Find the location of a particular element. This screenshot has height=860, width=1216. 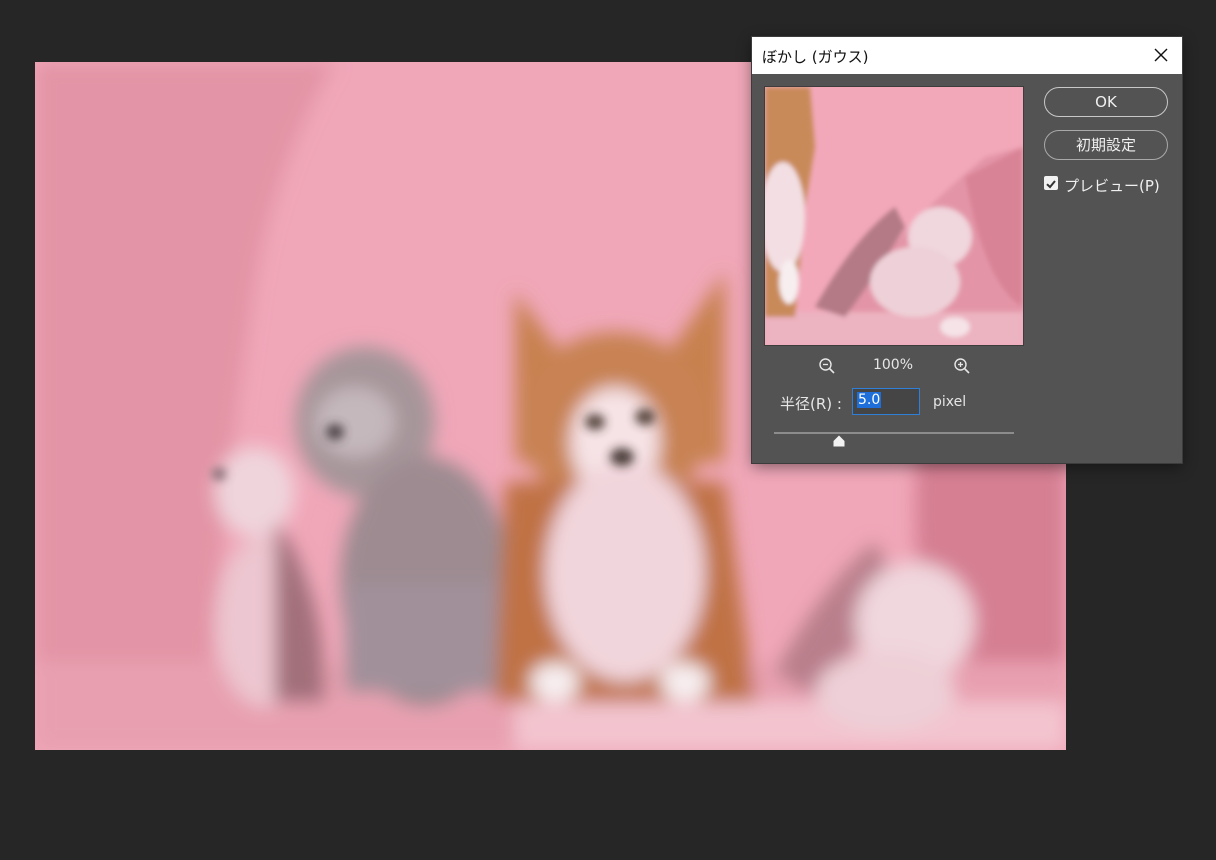

dialog-titlebar: ぼかし (ガウス) is located at coordinates (967, 55).